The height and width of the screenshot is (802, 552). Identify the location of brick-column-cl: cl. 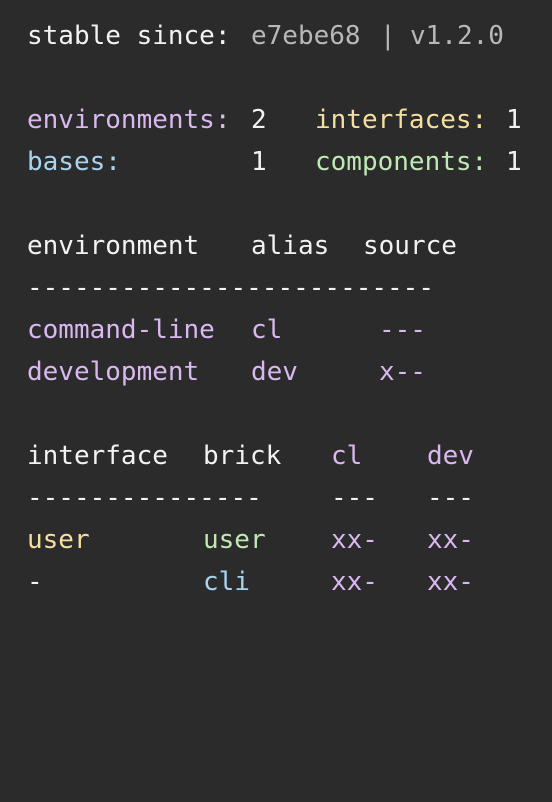
(347, 456).